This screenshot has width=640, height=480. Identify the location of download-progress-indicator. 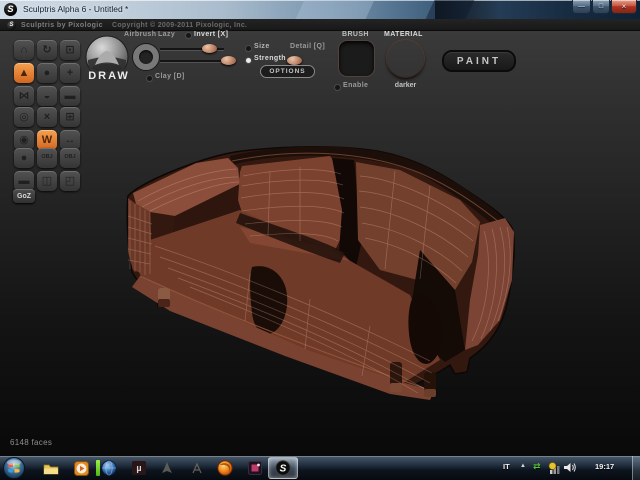
(98, 468).